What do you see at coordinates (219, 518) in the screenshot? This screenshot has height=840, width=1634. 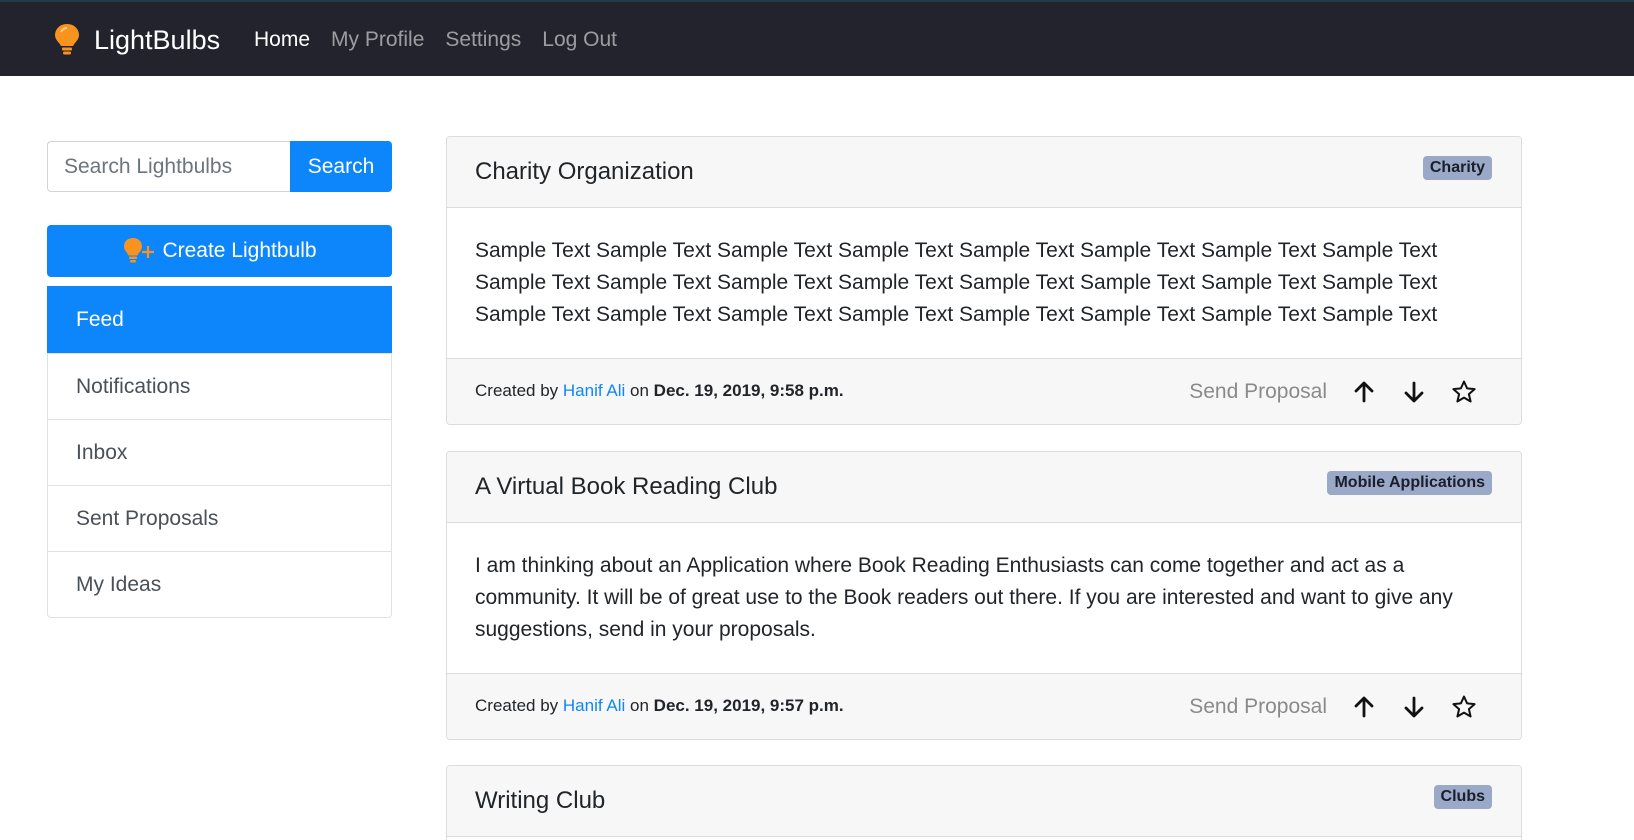 I see `sidebar-item-sent-proposals: Sent Proposals` at bounding box center [219, 518].